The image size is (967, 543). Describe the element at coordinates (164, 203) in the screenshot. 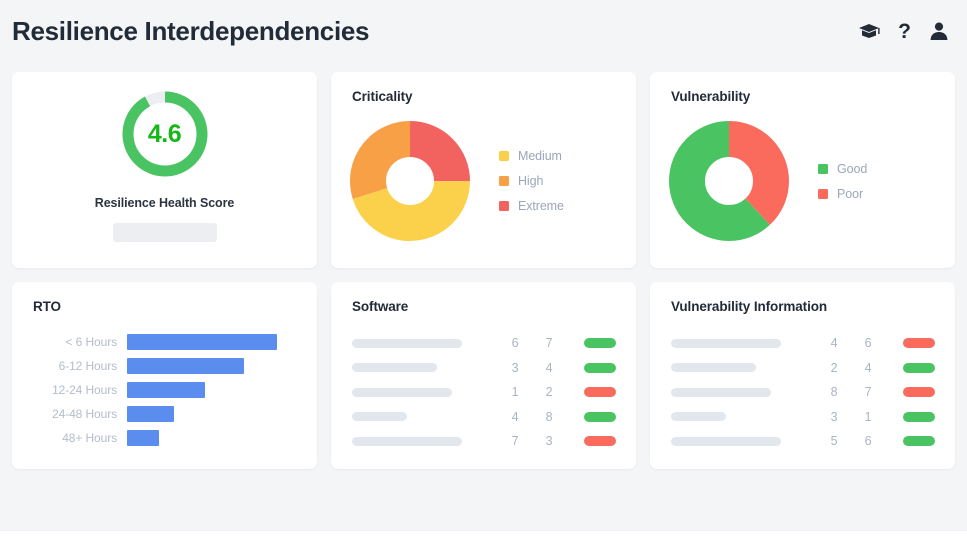

I see `health-score-label: Resilience Health Score` at that location.